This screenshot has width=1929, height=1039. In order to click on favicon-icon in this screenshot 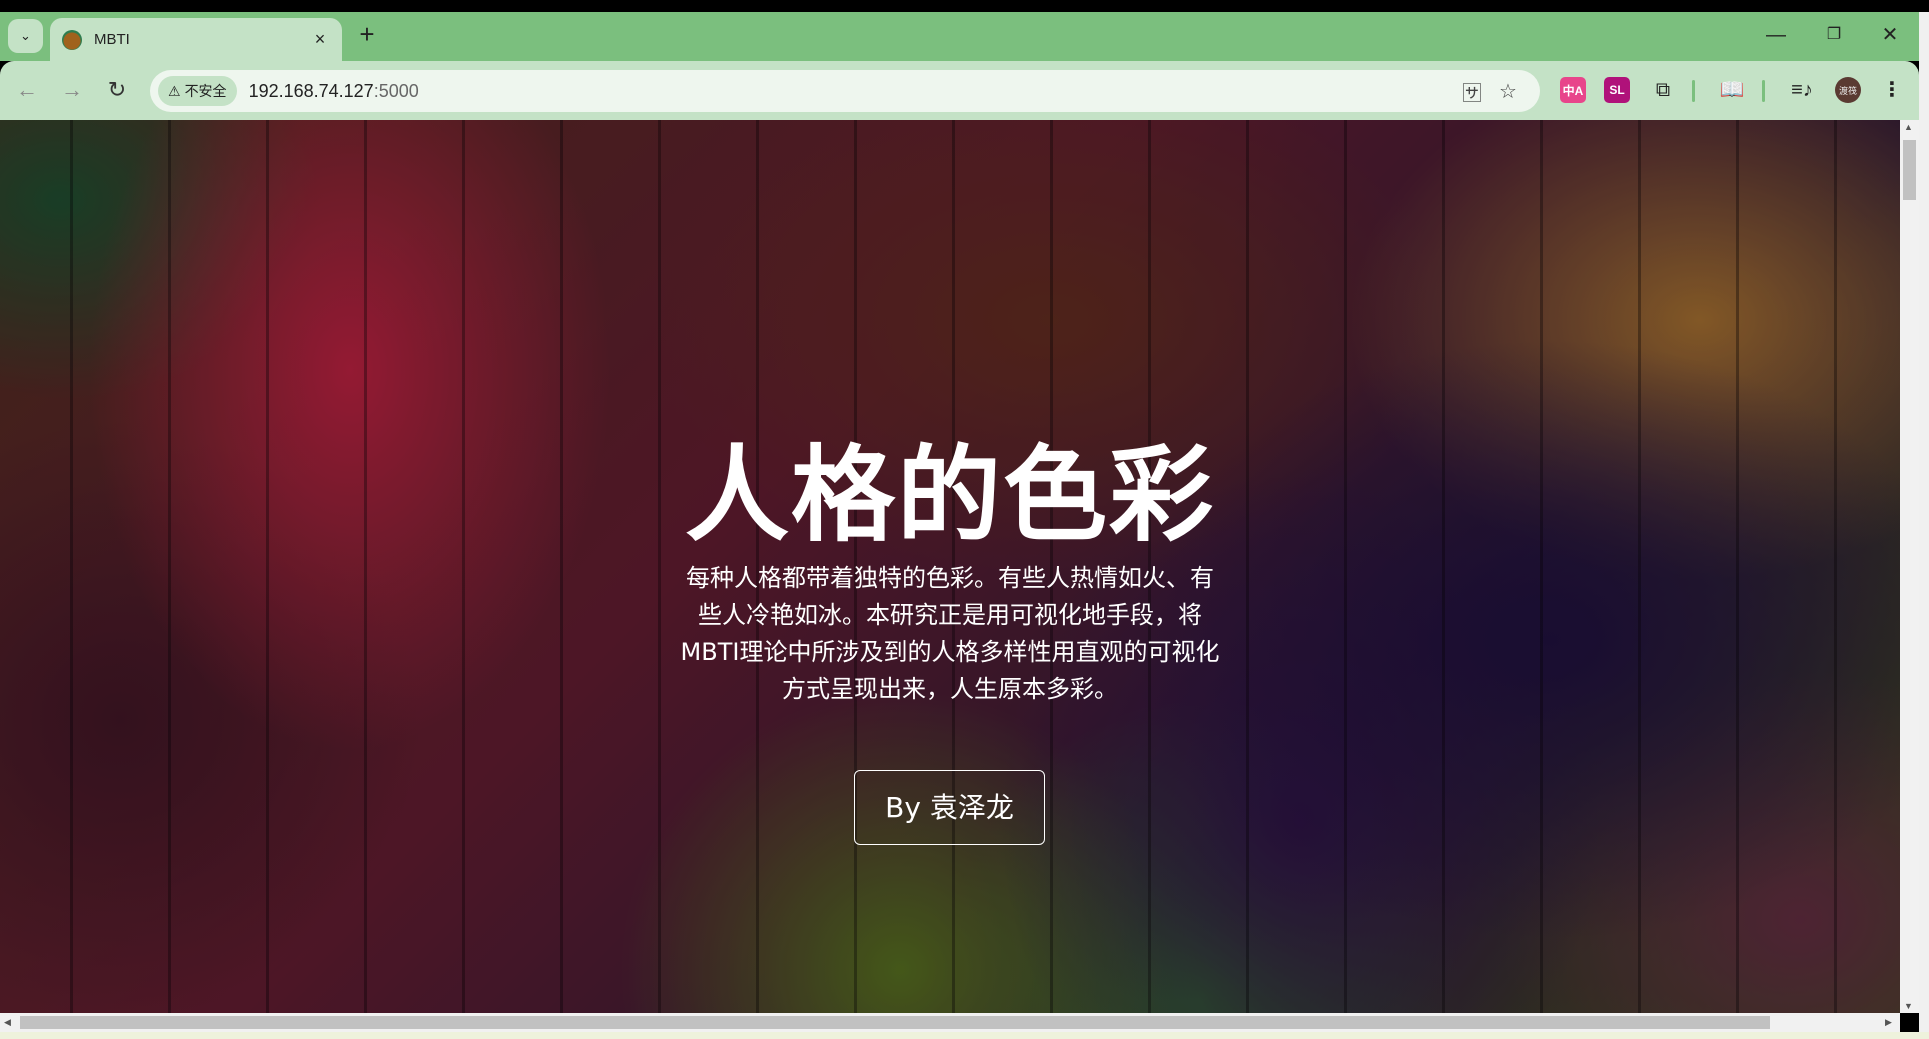, I will do `click(72, 39)`.